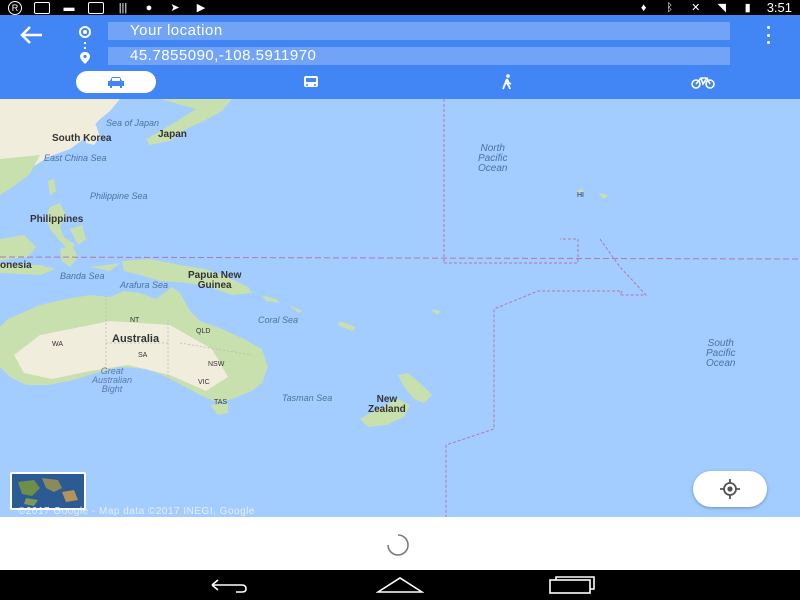 The image size is (800, 600). I want to click on satellite-thumbnail-icon, so click(48, 491).